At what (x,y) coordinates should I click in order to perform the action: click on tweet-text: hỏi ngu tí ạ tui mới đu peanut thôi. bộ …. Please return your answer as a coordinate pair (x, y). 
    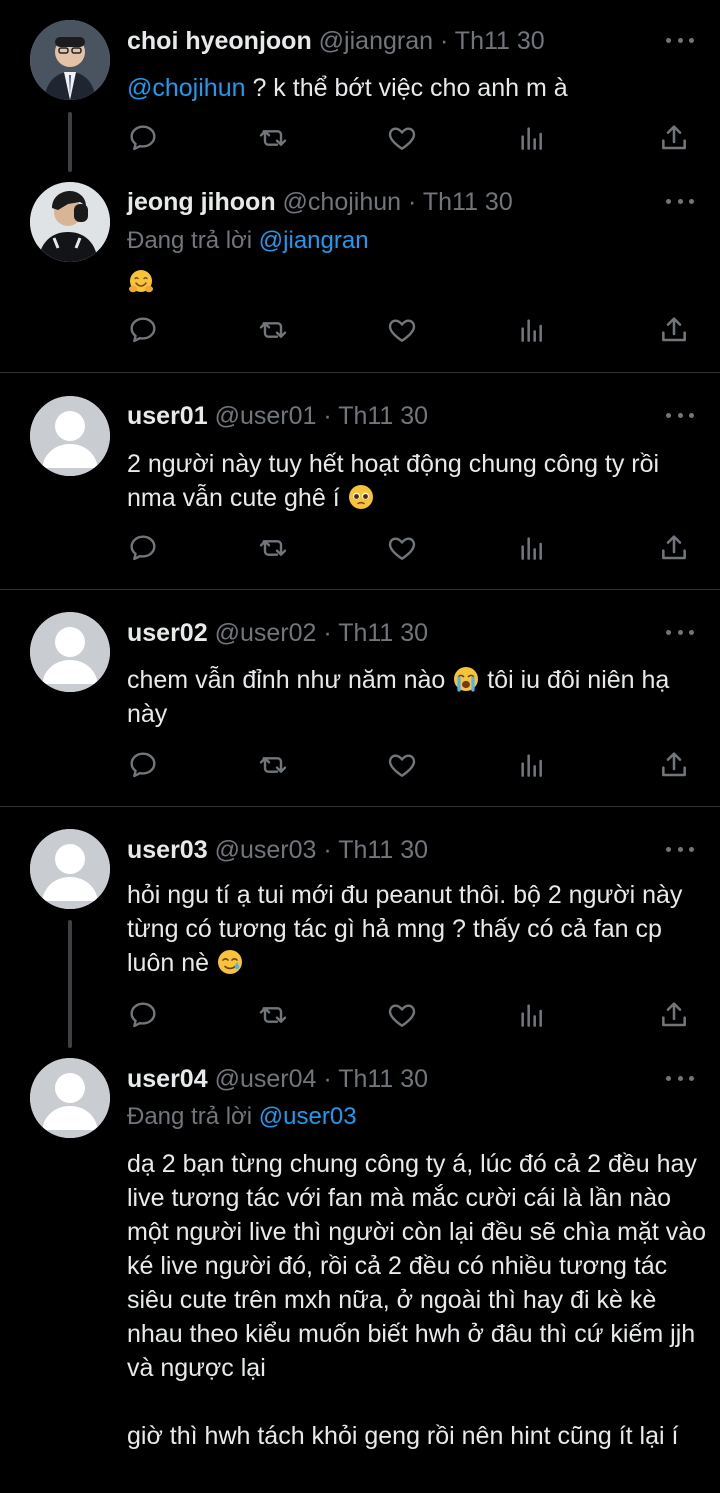
    Looking at the image, I should click on (417, 929).